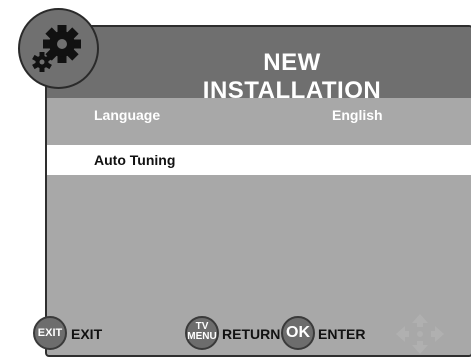 Image resolution: width=471 pixels, height=357 pixels. I want to click on menu-item-auto-tuning: Auto Tuning, so click(259, 160).